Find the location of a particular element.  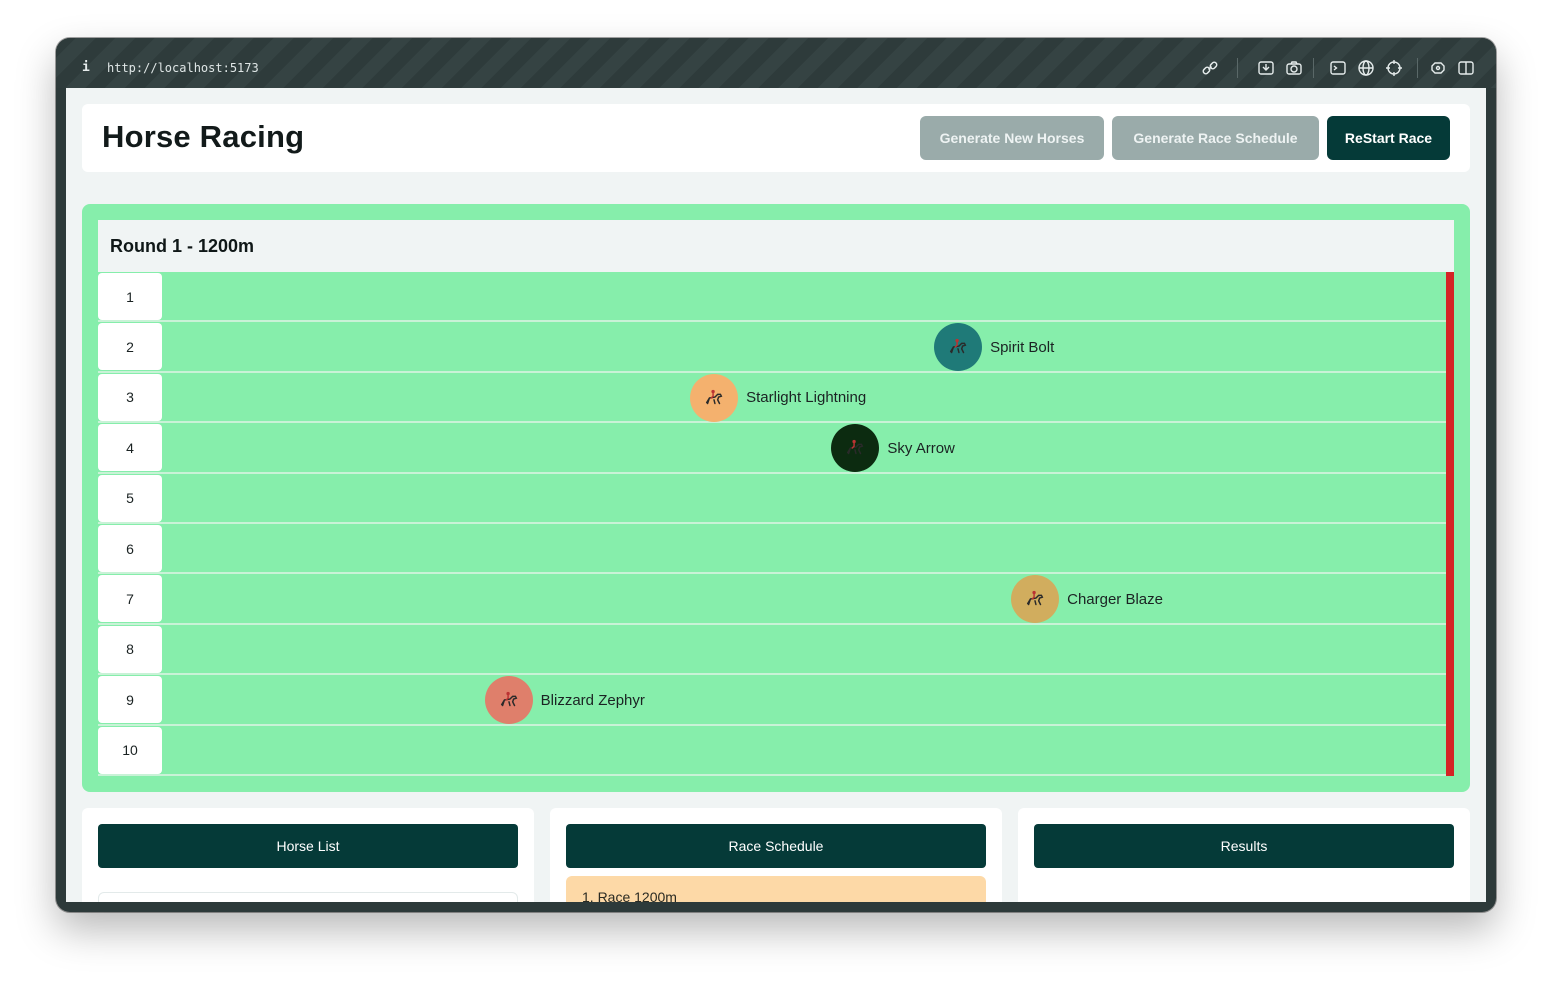

race-schedule-button: Race Schedule is located at coordinates (776, 846).